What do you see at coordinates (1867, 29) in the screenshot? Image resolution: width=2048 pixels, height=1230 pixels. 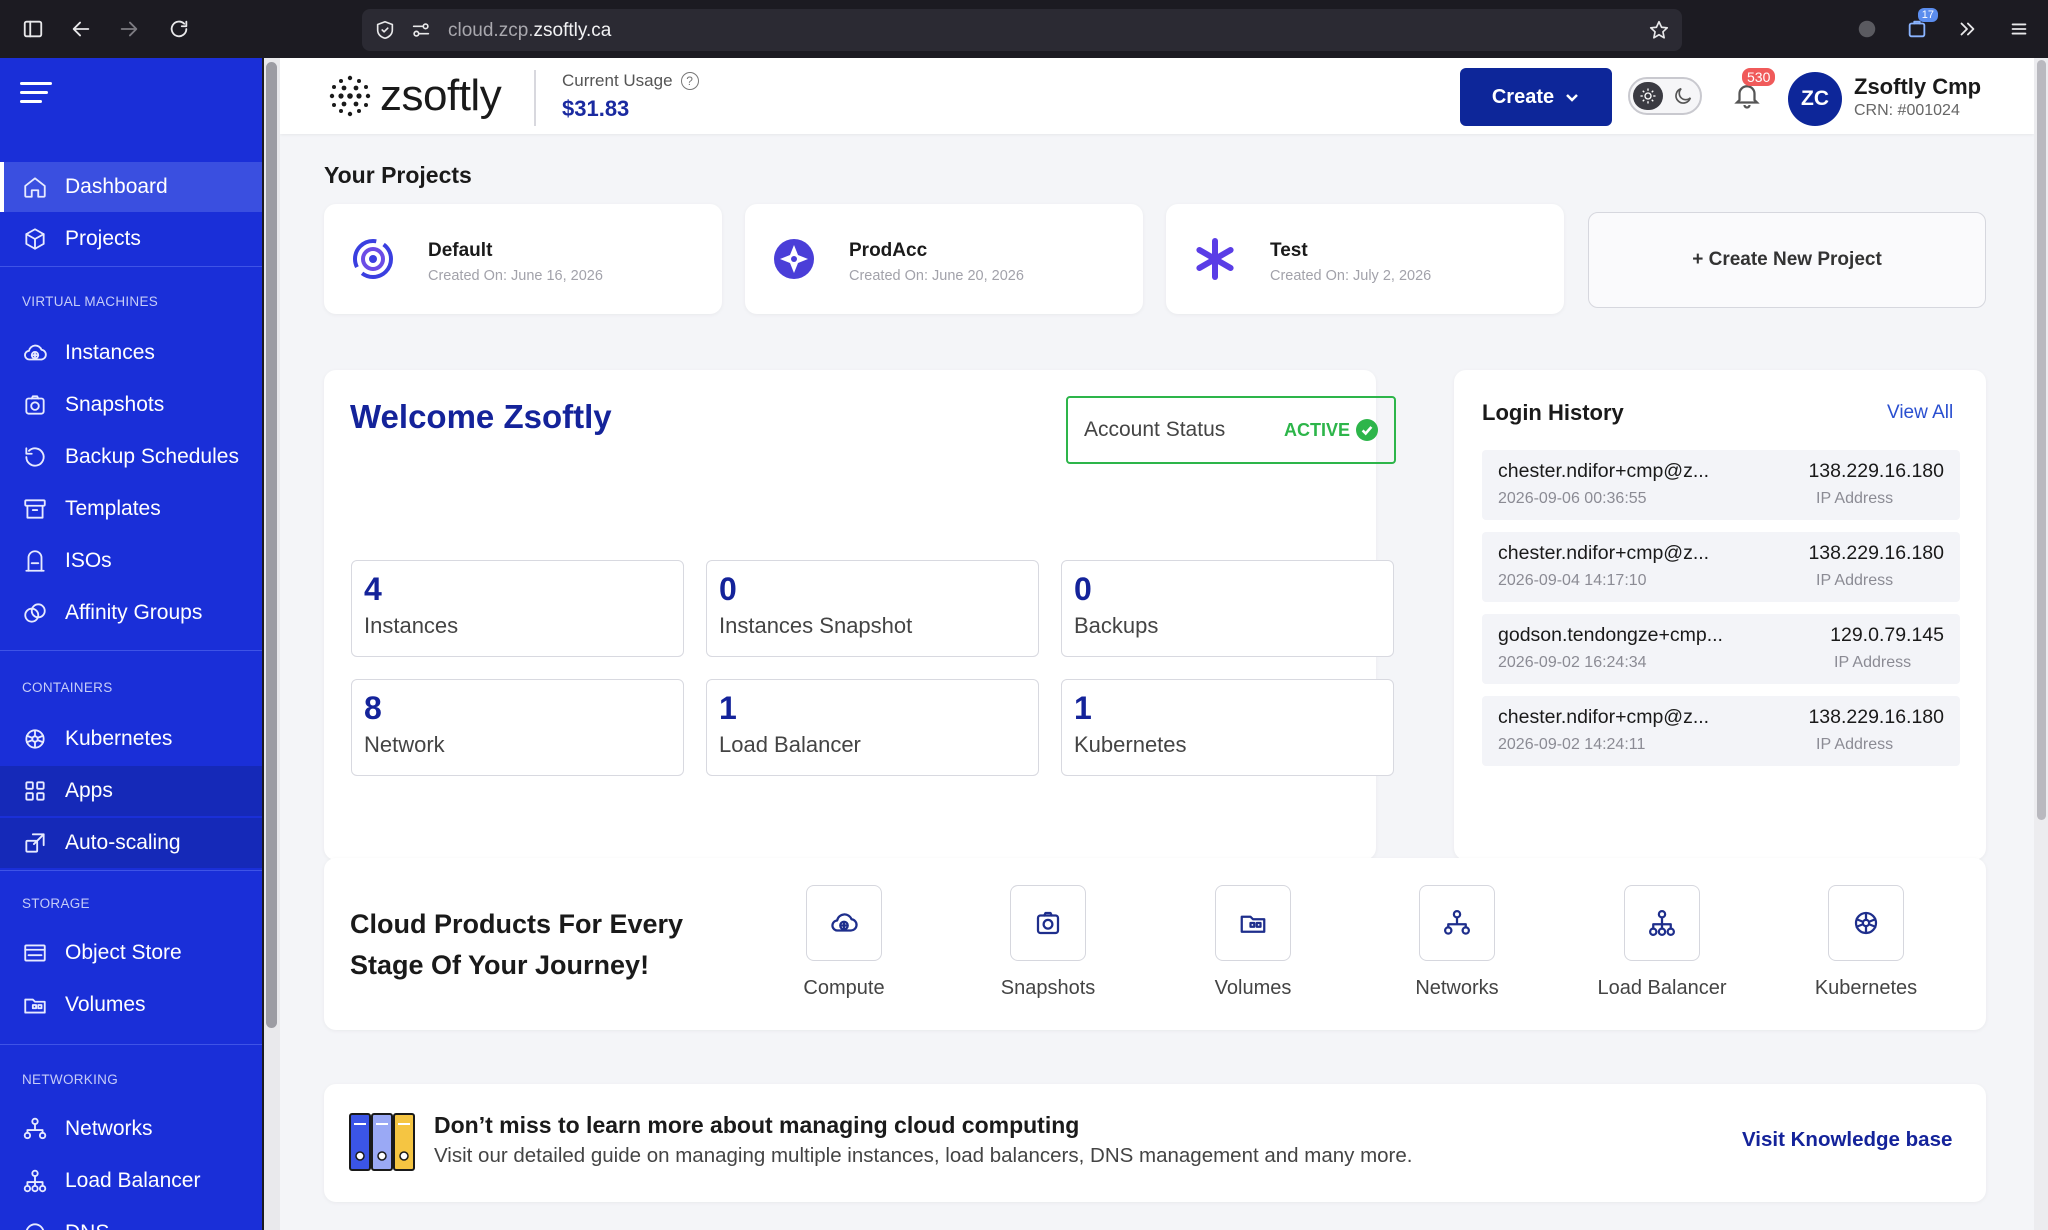 I see `extension-icon` at bounding box center [1867, 29].